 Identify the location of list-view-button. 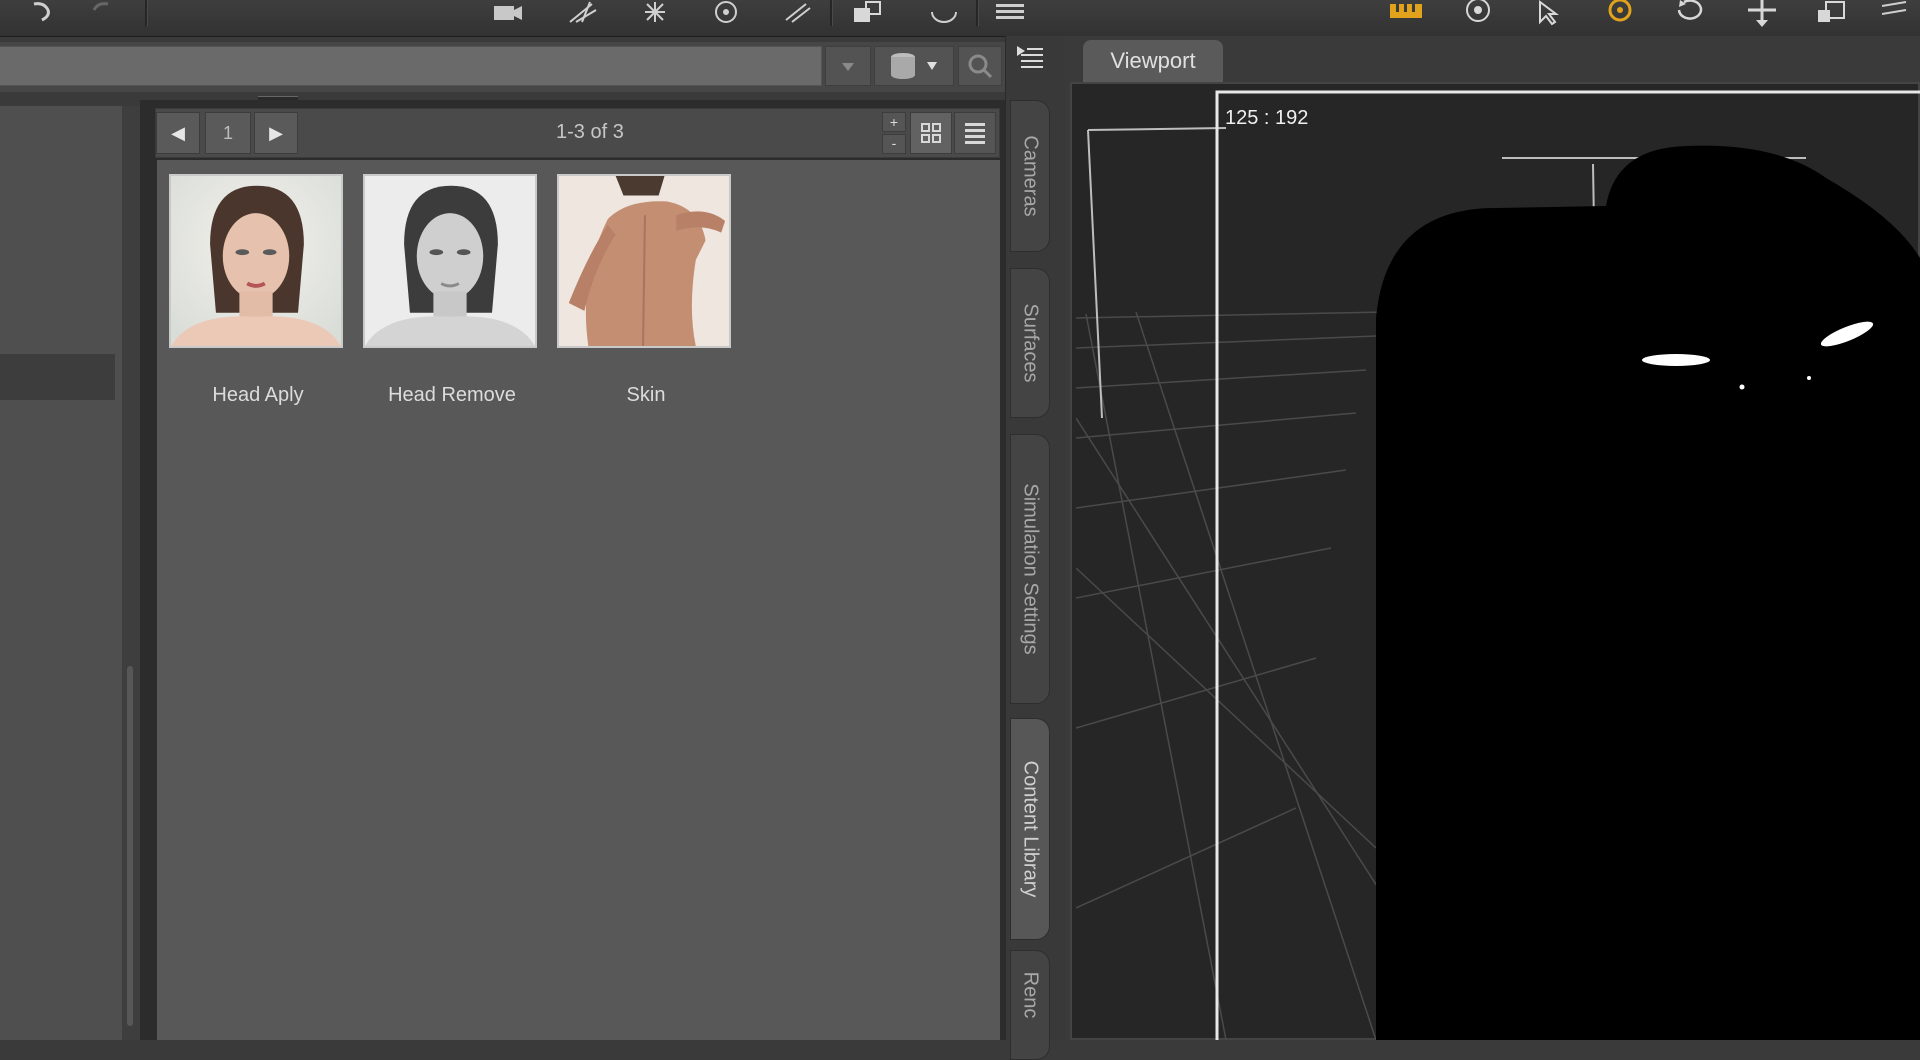
(975, 133).